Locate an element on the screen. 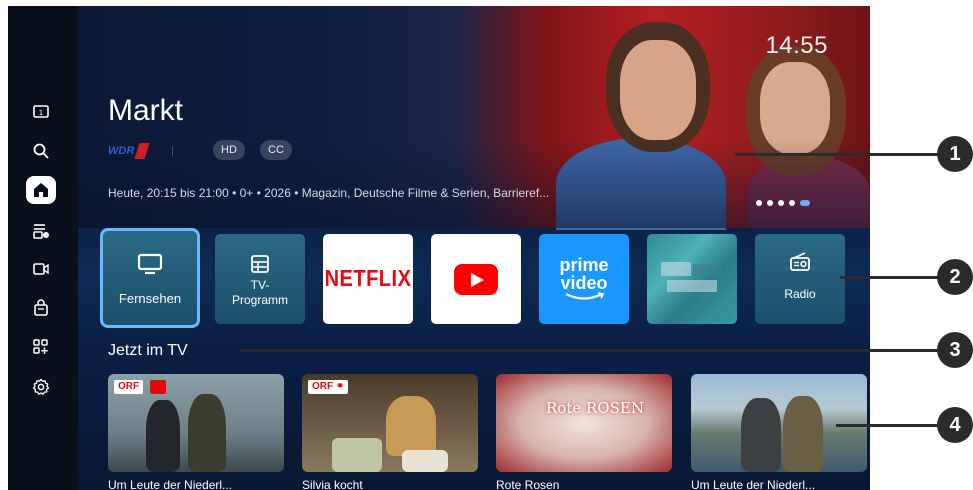 The width and height of the screenshot is (973, 490). svg-text: 1 is located at coordinates (41, 113).